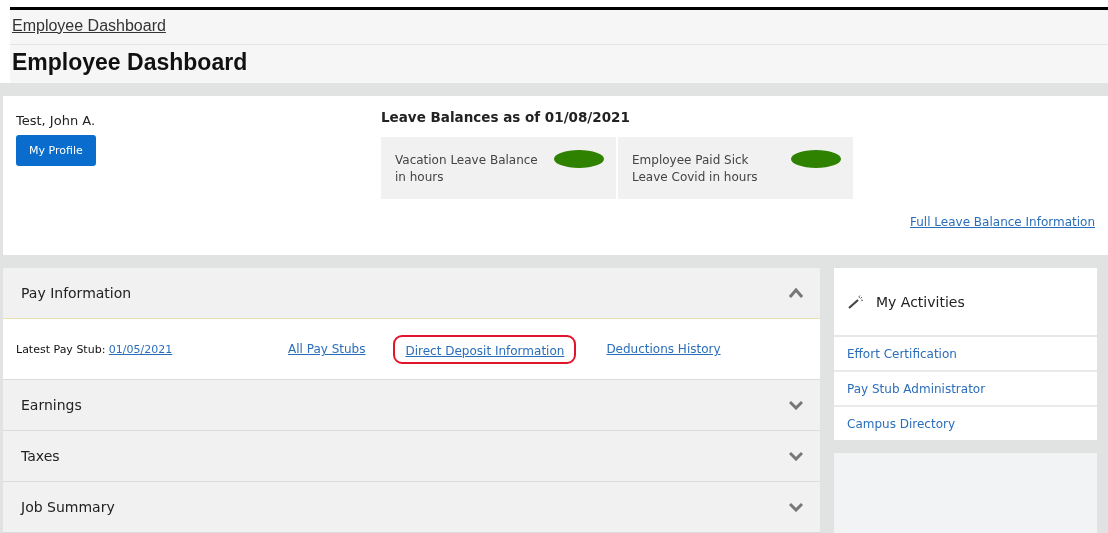 The image size is (1108, 533). Describe the element at coordinates (56, 150) in the screenshot. I see `my-profile-button: My Profile` at that location.